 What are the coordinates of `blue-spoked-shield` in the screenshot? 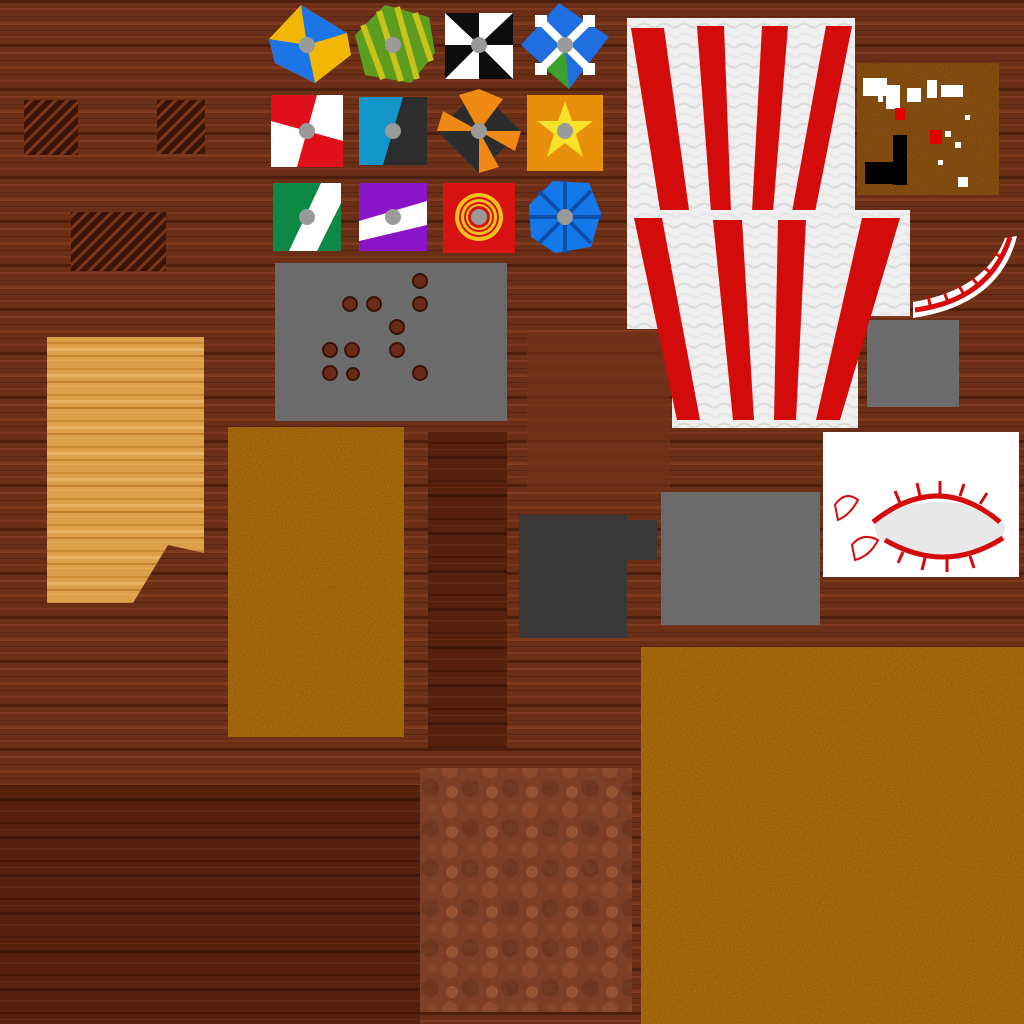 It's located at (565, 217).